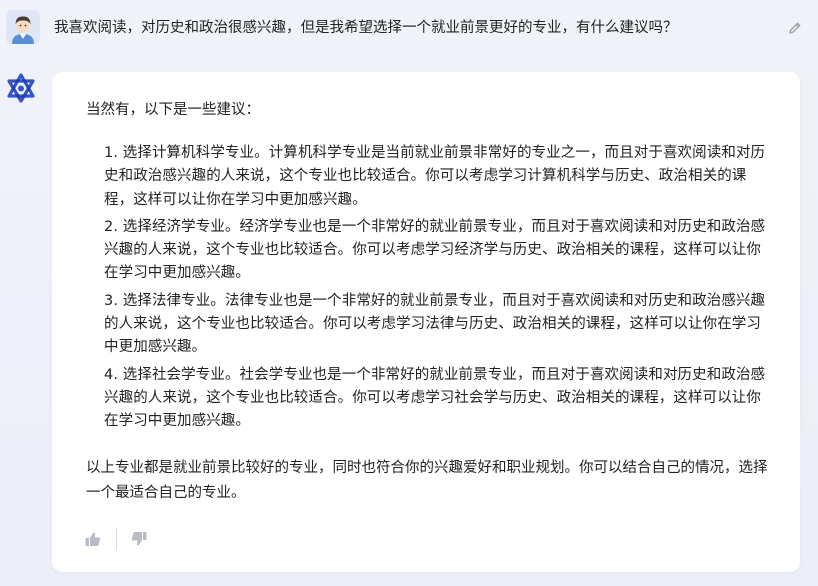 The height and width of the screenshot is (586, 818). I want to click on pencil-icon, so click(795, 27).